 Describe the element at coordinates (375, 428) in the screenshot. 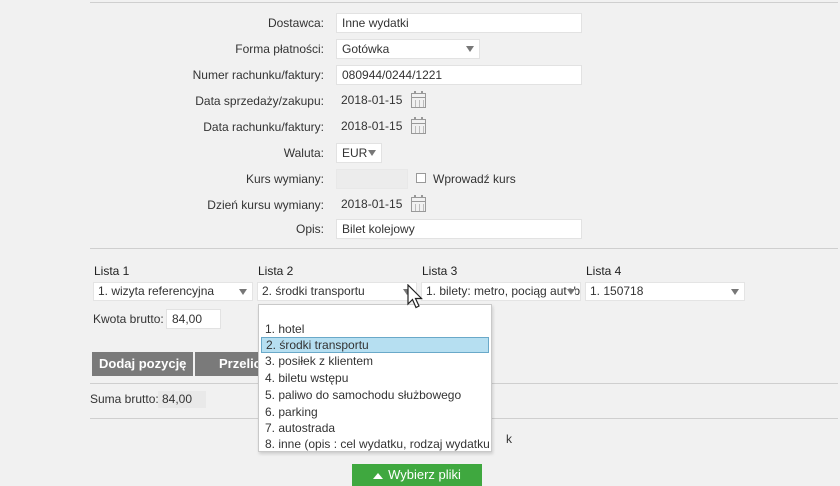

I see `dropdown-option: 7. autostrada` at that location.